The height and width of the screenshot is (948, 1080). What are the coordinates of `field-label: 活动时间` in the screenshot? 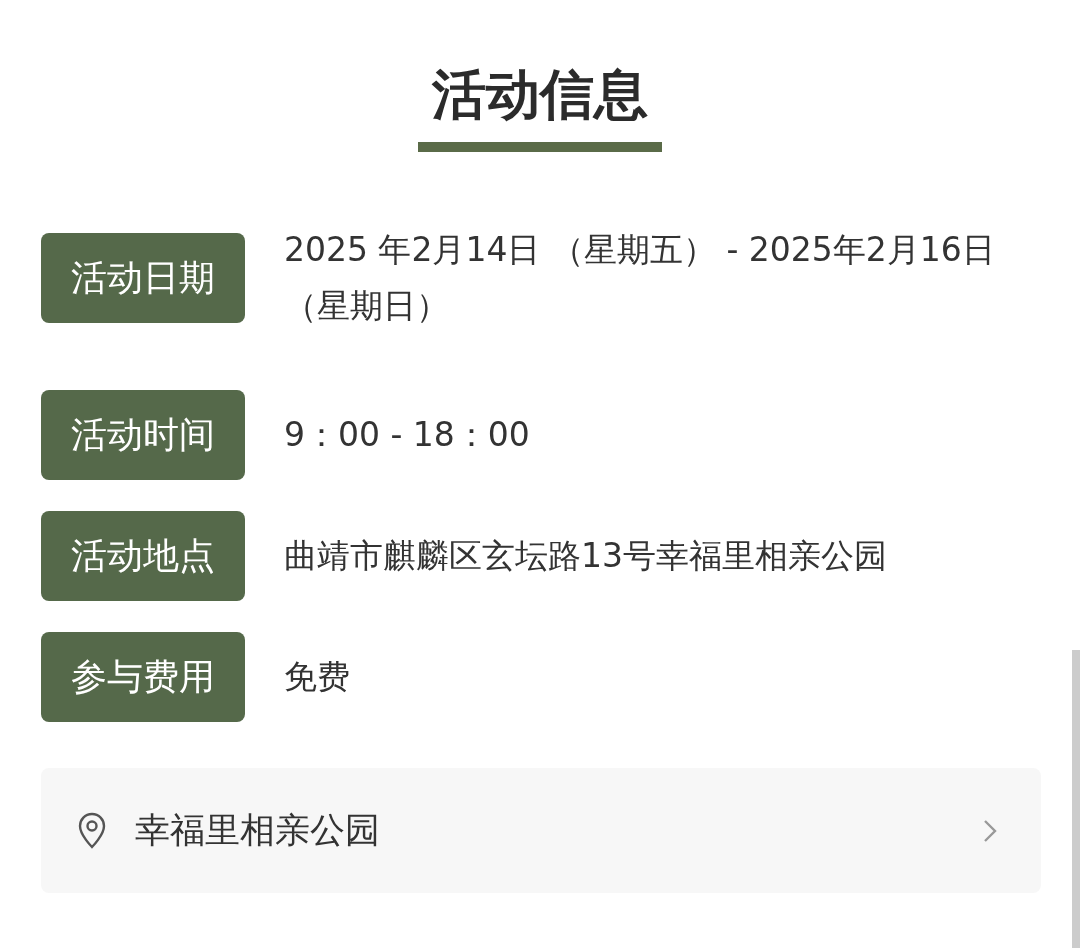 It's located at (143, 435).